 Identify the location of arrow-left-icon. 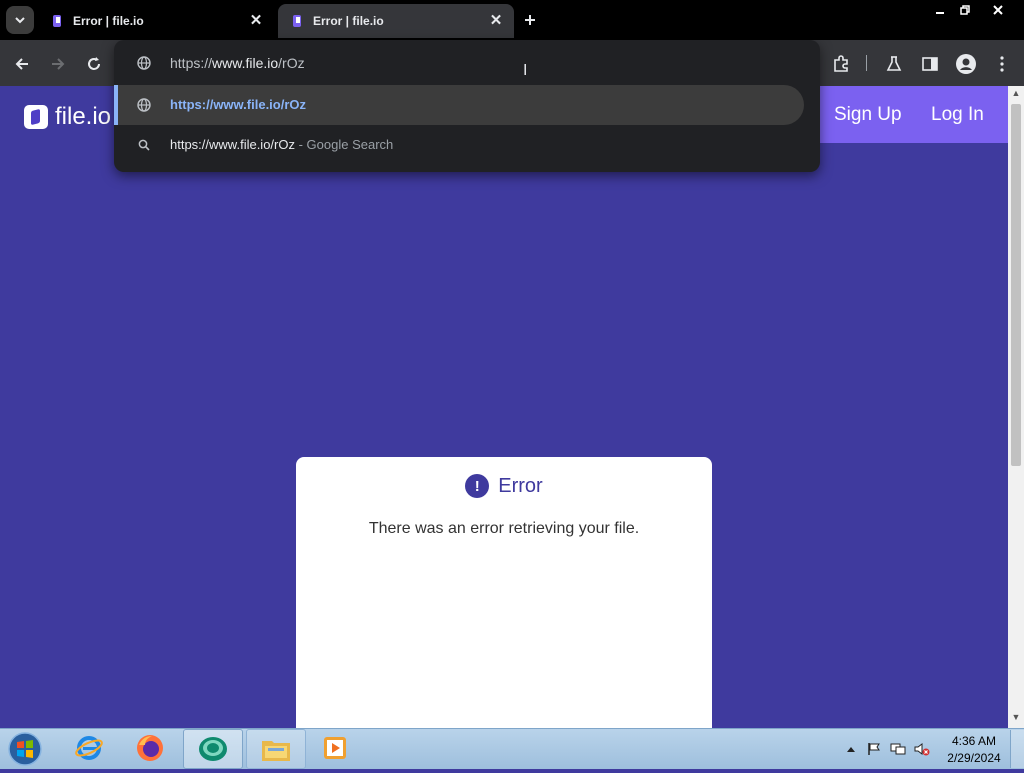
(21, 64).